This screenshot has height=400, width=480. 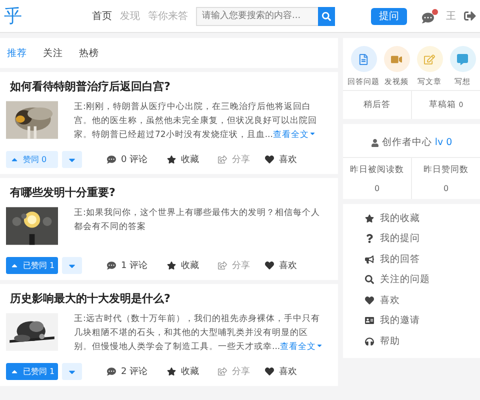 What do you see at coordinates (463, 59) in the screenshot?
I see `chat-icon` at bounding box center [463, 59].